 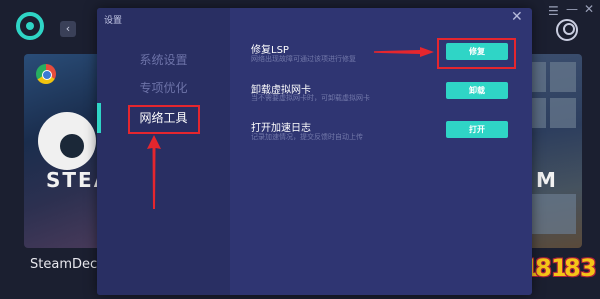 I want to click on setting-desc-repair-lsp: 网络出现故障可通过该项进行修复, so click(x=303, y=59).